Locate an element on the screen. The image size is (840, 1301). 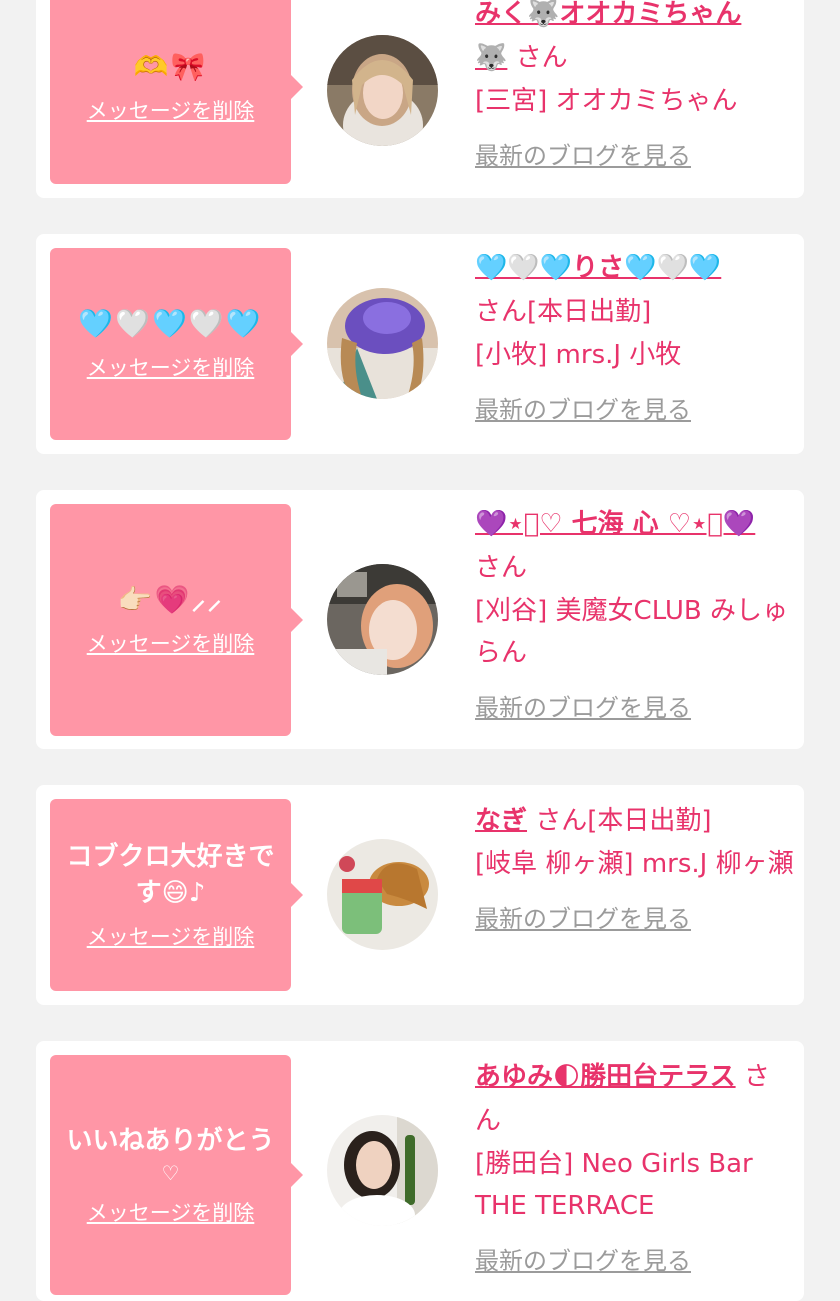
shop-name: [岐阜 柳ヶ瀬] mrs.J 柳ヶ瀬 is located at coordinates (634, 864).